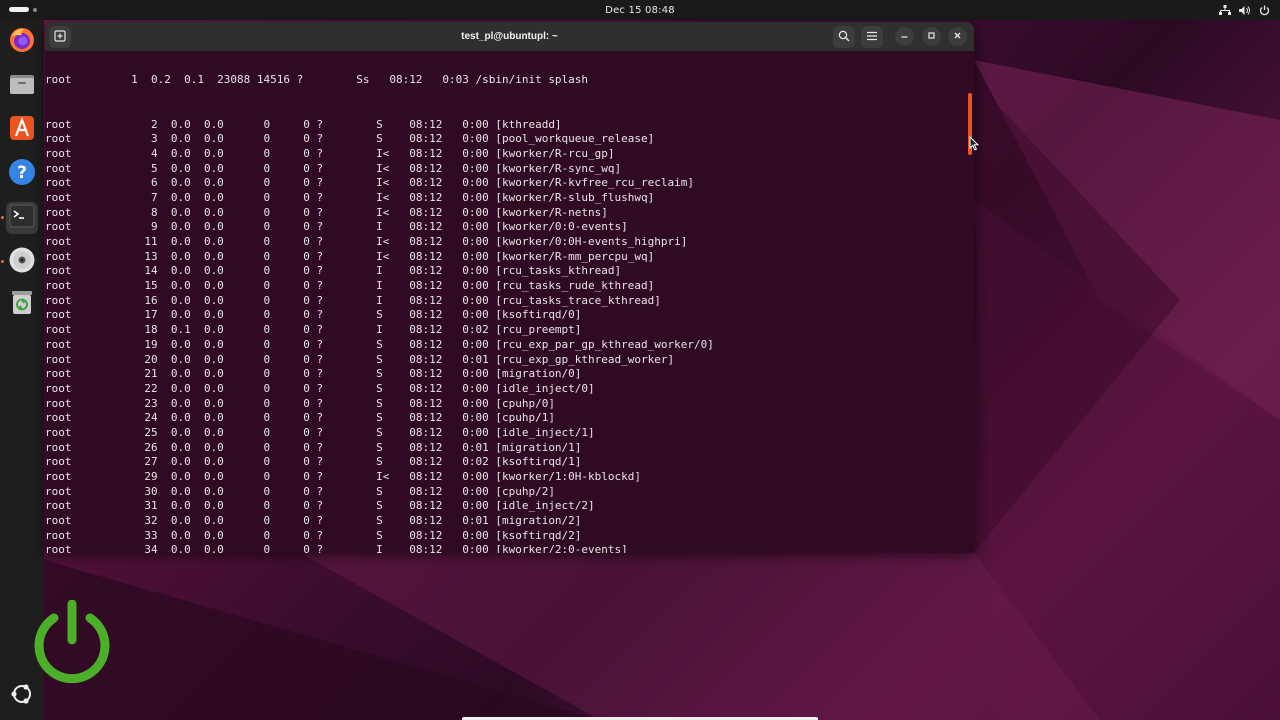 The width and height of the screenshot is (1280, 720). I want to click on dock-item-trash, so click(22, 304).